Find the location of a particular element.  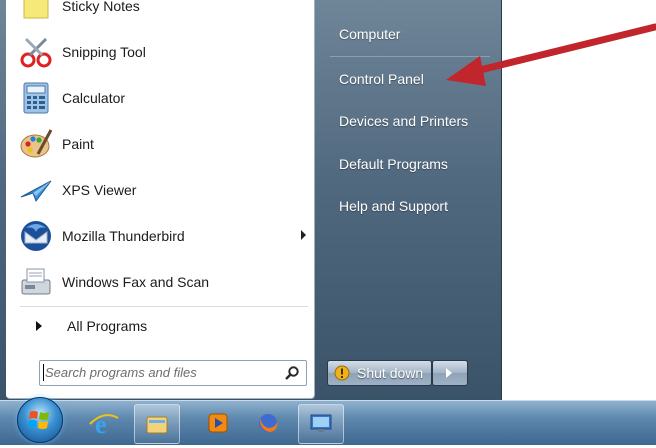

program-sticky-notes: Sticky Notes is located at coordinates (162, 13).